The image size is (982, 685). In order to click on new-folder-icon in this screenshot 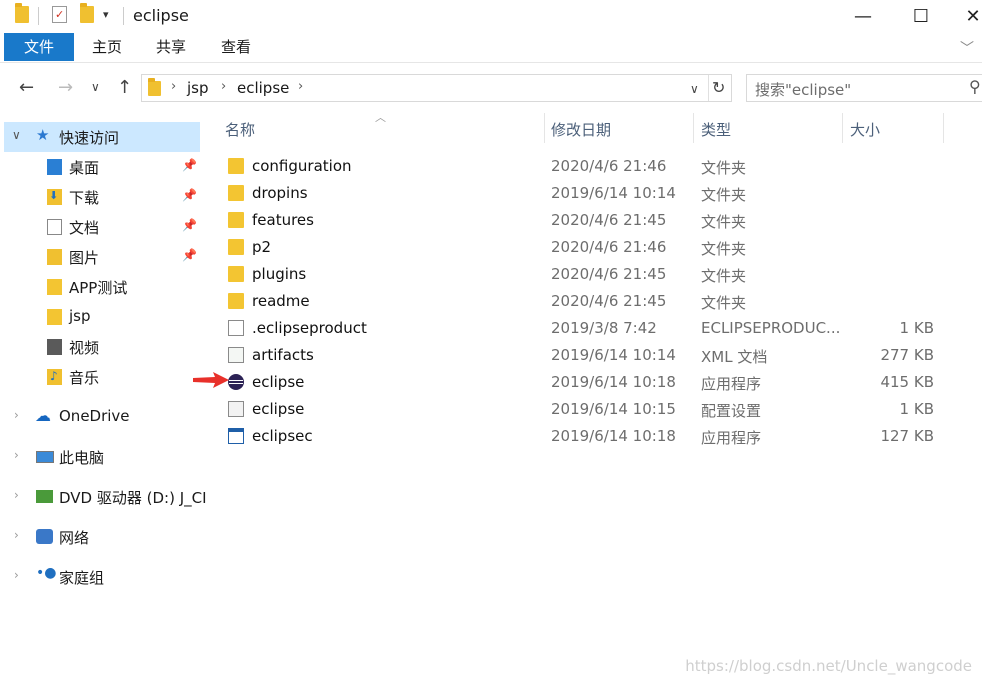, I will do `click(87, 13)`.